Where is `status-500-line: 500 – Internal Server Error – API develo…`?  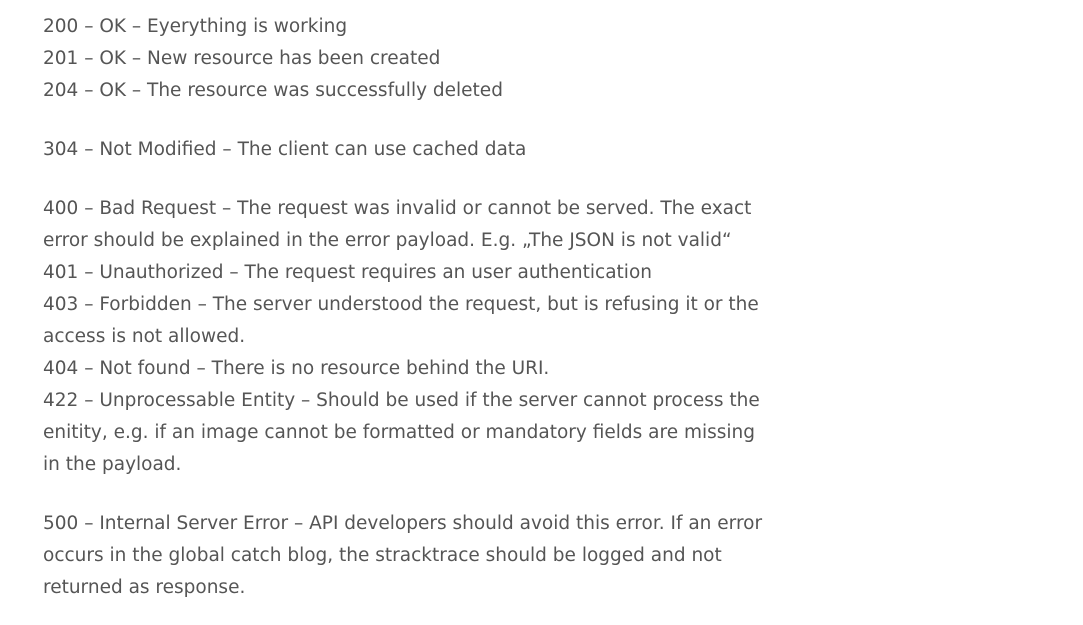
status-500-line: 500 – Internal Server Error – API develo… is located at coordinates (403, 555).